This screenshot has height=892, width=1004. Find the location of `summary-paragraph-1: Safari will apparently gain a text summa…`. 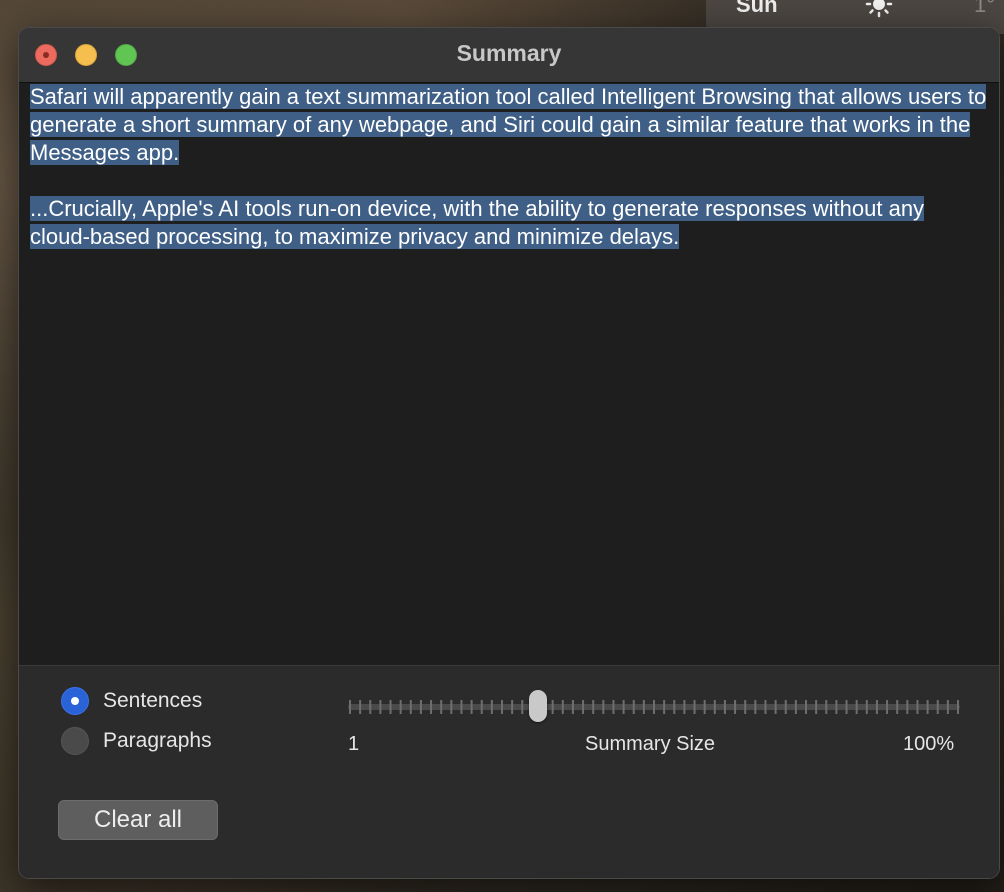

summary-paragraph-1: Safari will apparently gain a text summa… is located at coordinates (508, 125).